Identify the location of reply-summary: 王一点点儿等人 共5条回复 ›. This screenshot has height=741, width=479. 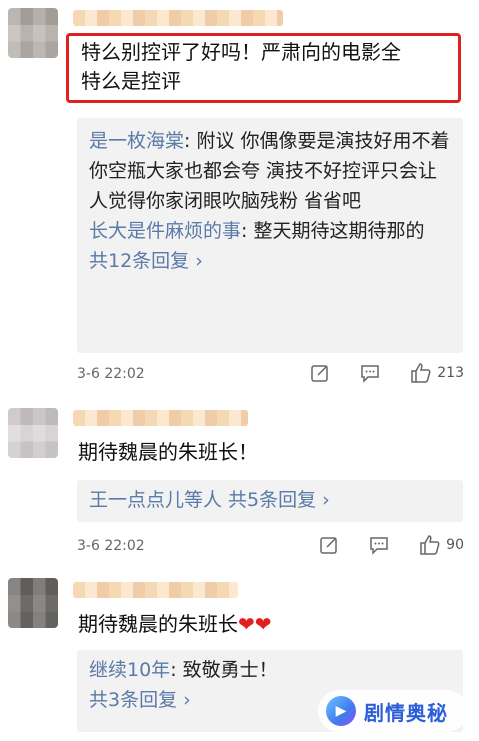
(271, 500).